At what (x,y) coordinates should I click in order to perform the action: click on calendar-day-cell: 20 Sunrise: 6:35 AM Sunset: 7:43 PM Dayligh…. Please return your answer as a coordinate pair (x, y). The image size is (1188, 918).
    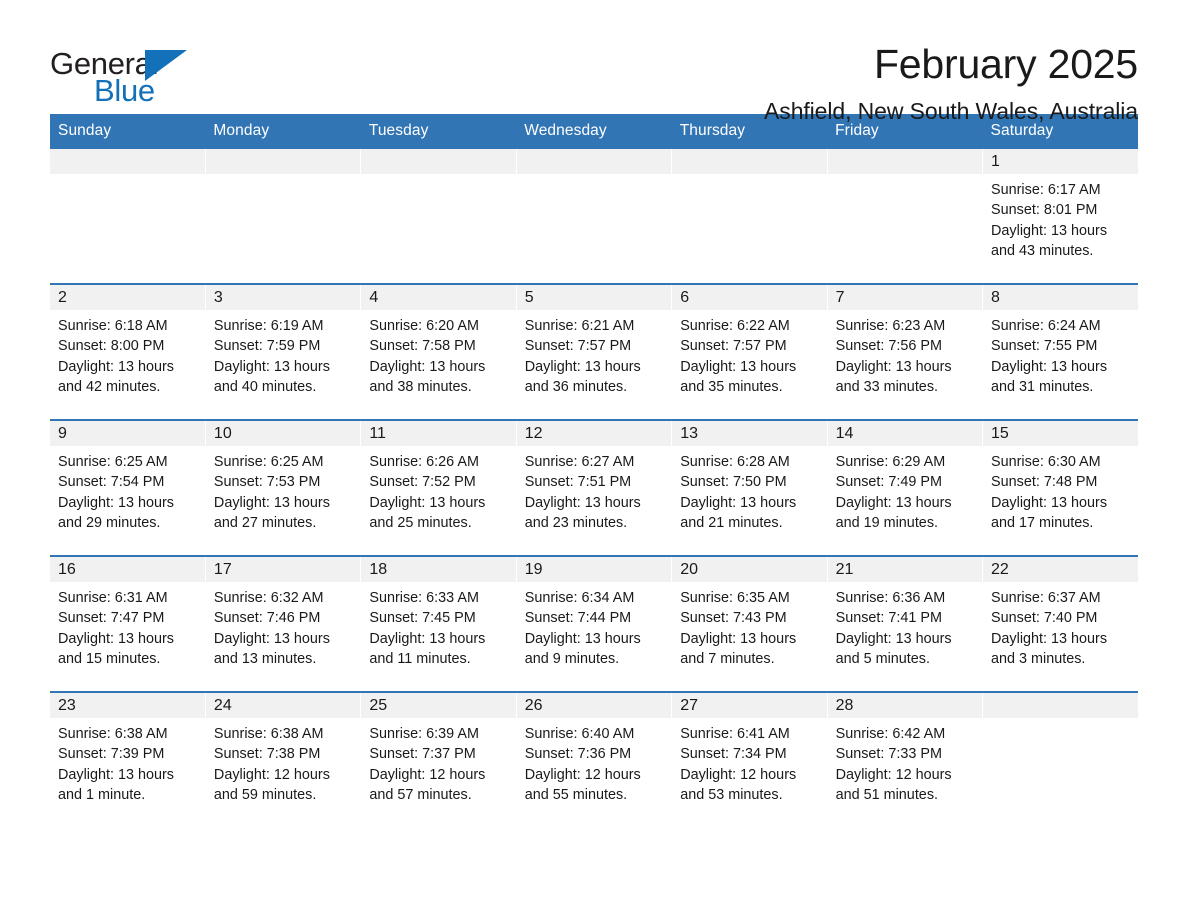
    Looking at the image, I should click on (749, 623).